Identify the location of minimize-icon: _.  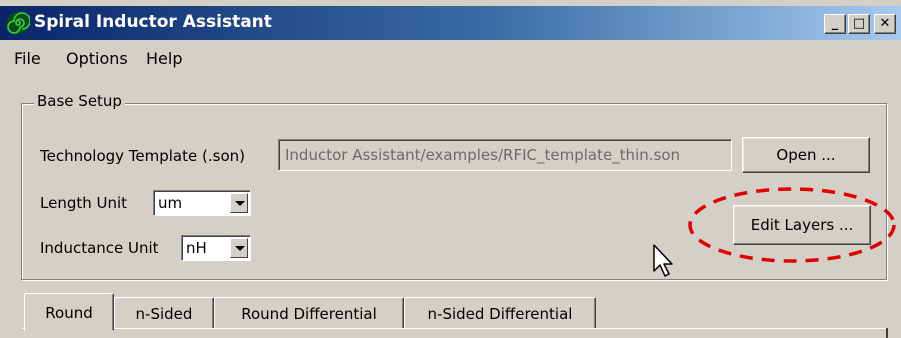
(835, 23).